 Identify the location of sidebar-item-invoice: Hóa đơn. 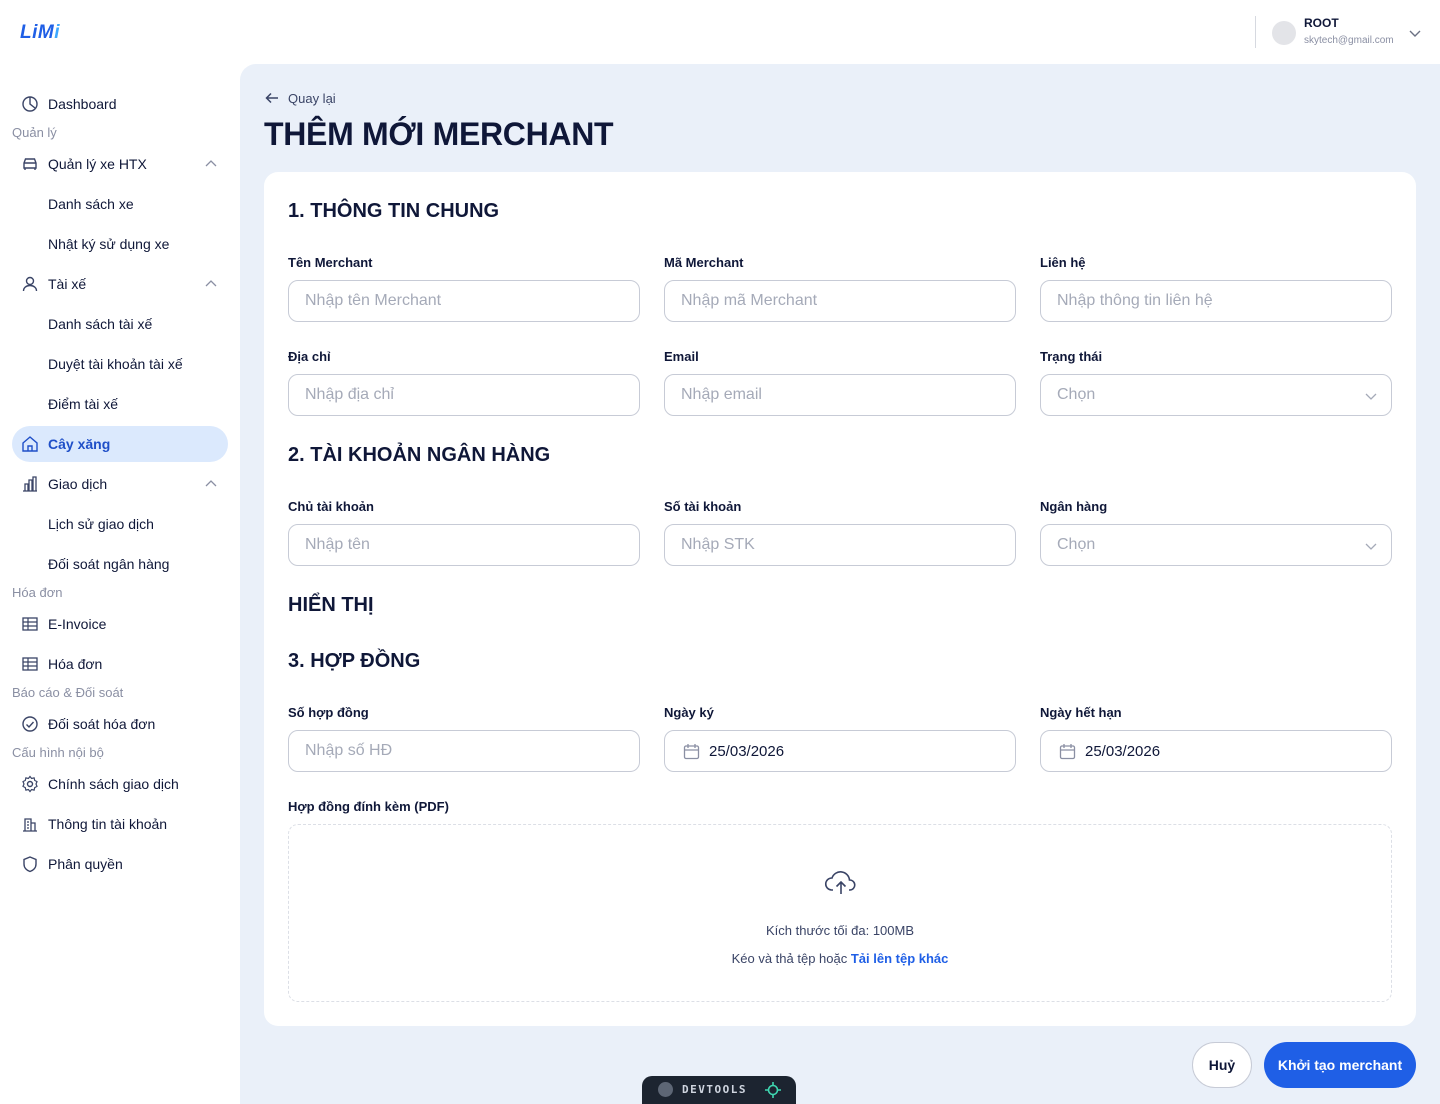
(120, 664).